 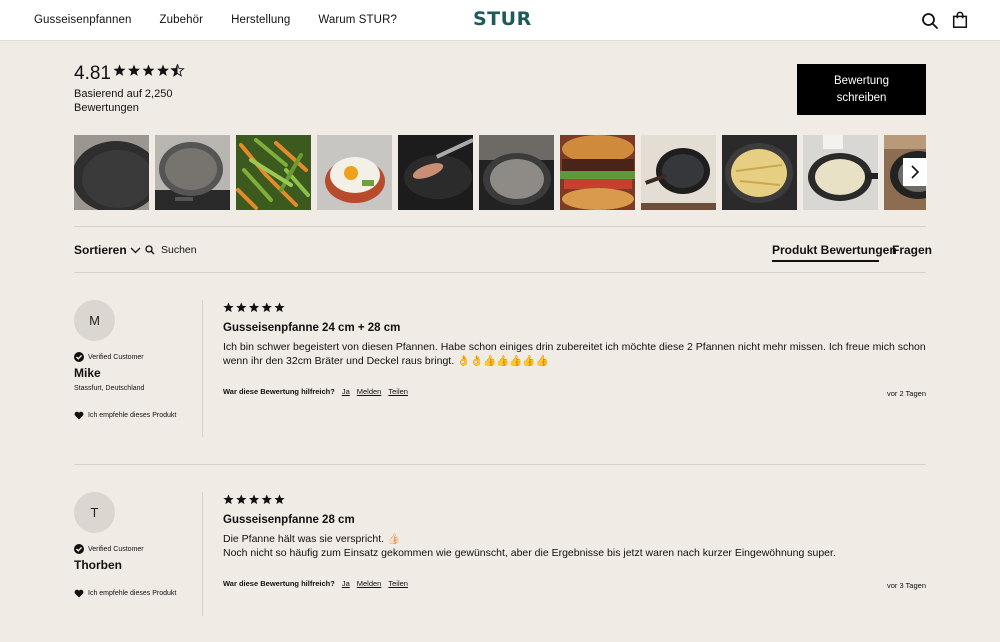 I want to click on nav-link-herstellung: Herstellung, so click(x=260, y=20).